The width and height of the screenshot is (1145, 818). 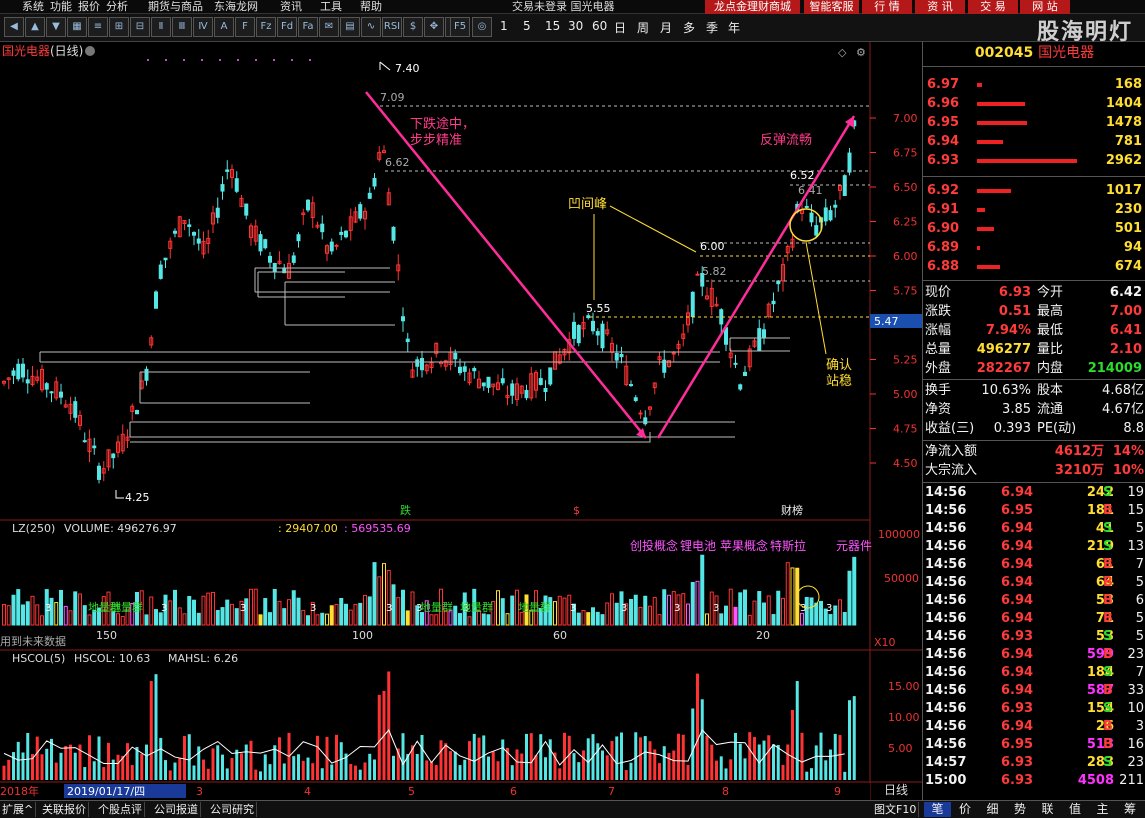 What do you see at coordinates (38, 658) in the screenshot?
I see `hscol-title: HSCOL(5)` at bounding box center [38, 658].